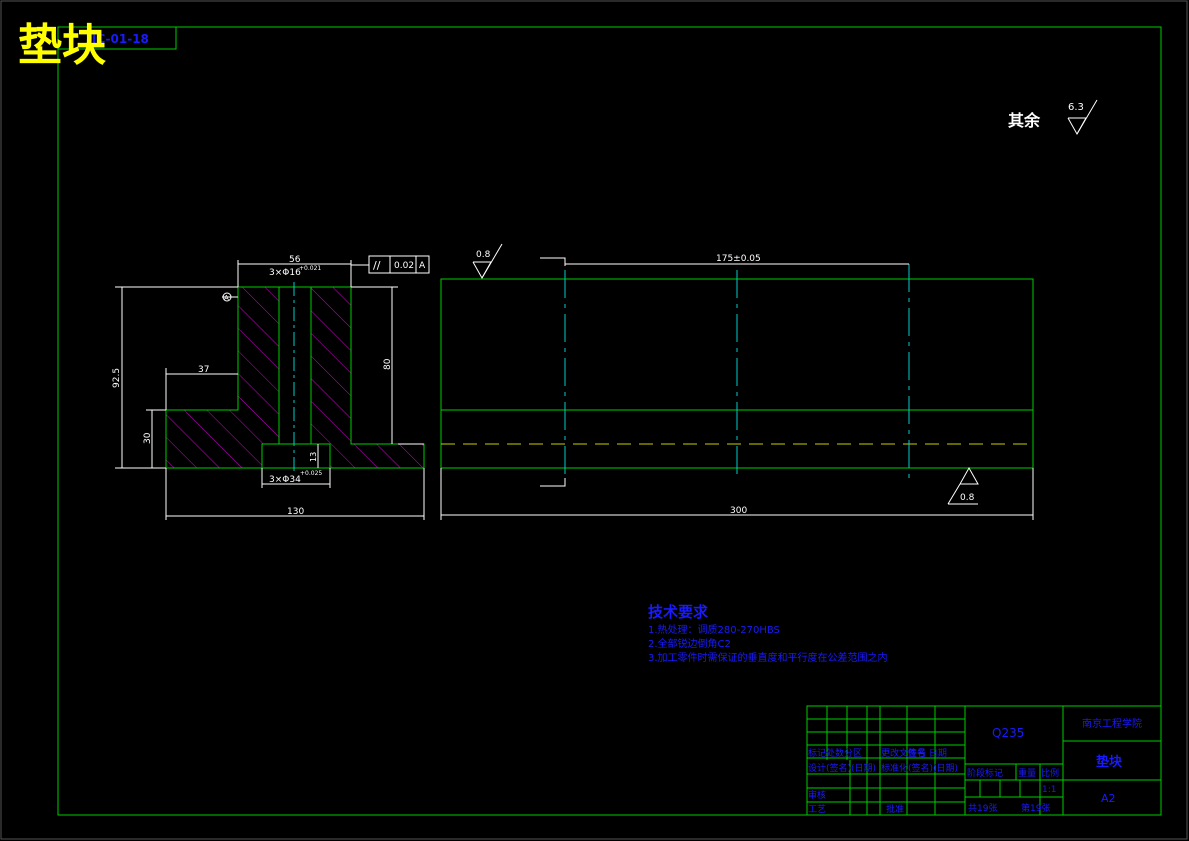 This screenshot has height=841, width=1189. Describe the element at coordinates (388, 364) in the screenshot. I see `dim-right-height: 80` at that location.